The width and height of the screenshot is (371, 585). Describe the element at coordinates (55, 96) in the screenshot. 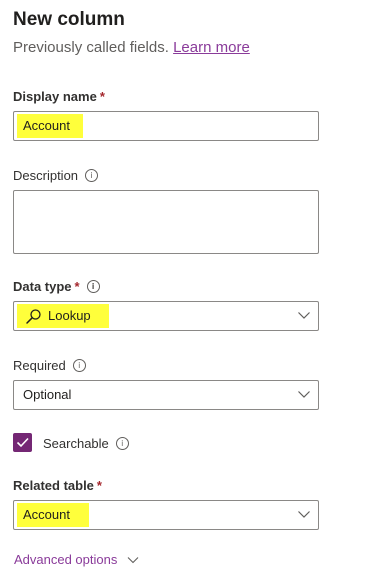

I see `display-name-label-text: Display name` at that location.